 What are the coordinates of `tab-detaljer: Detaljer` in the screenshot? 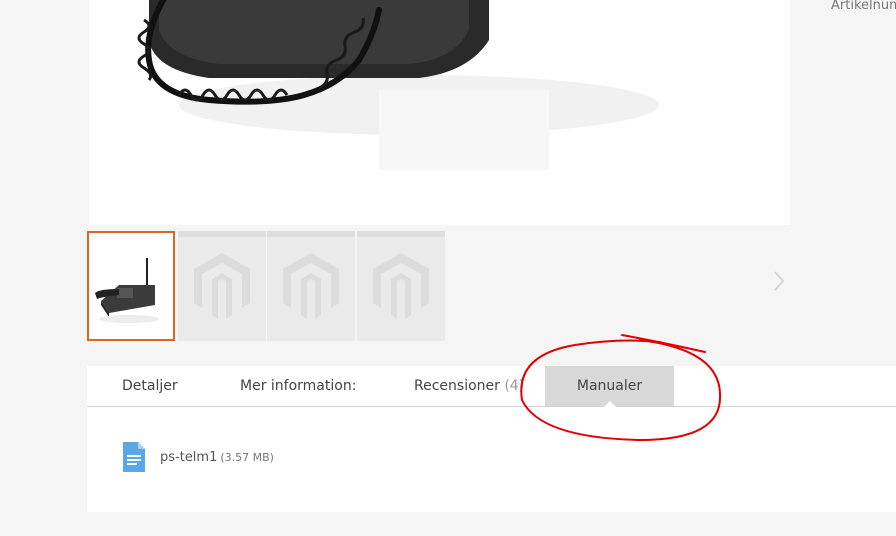 It's located at (150, 386).